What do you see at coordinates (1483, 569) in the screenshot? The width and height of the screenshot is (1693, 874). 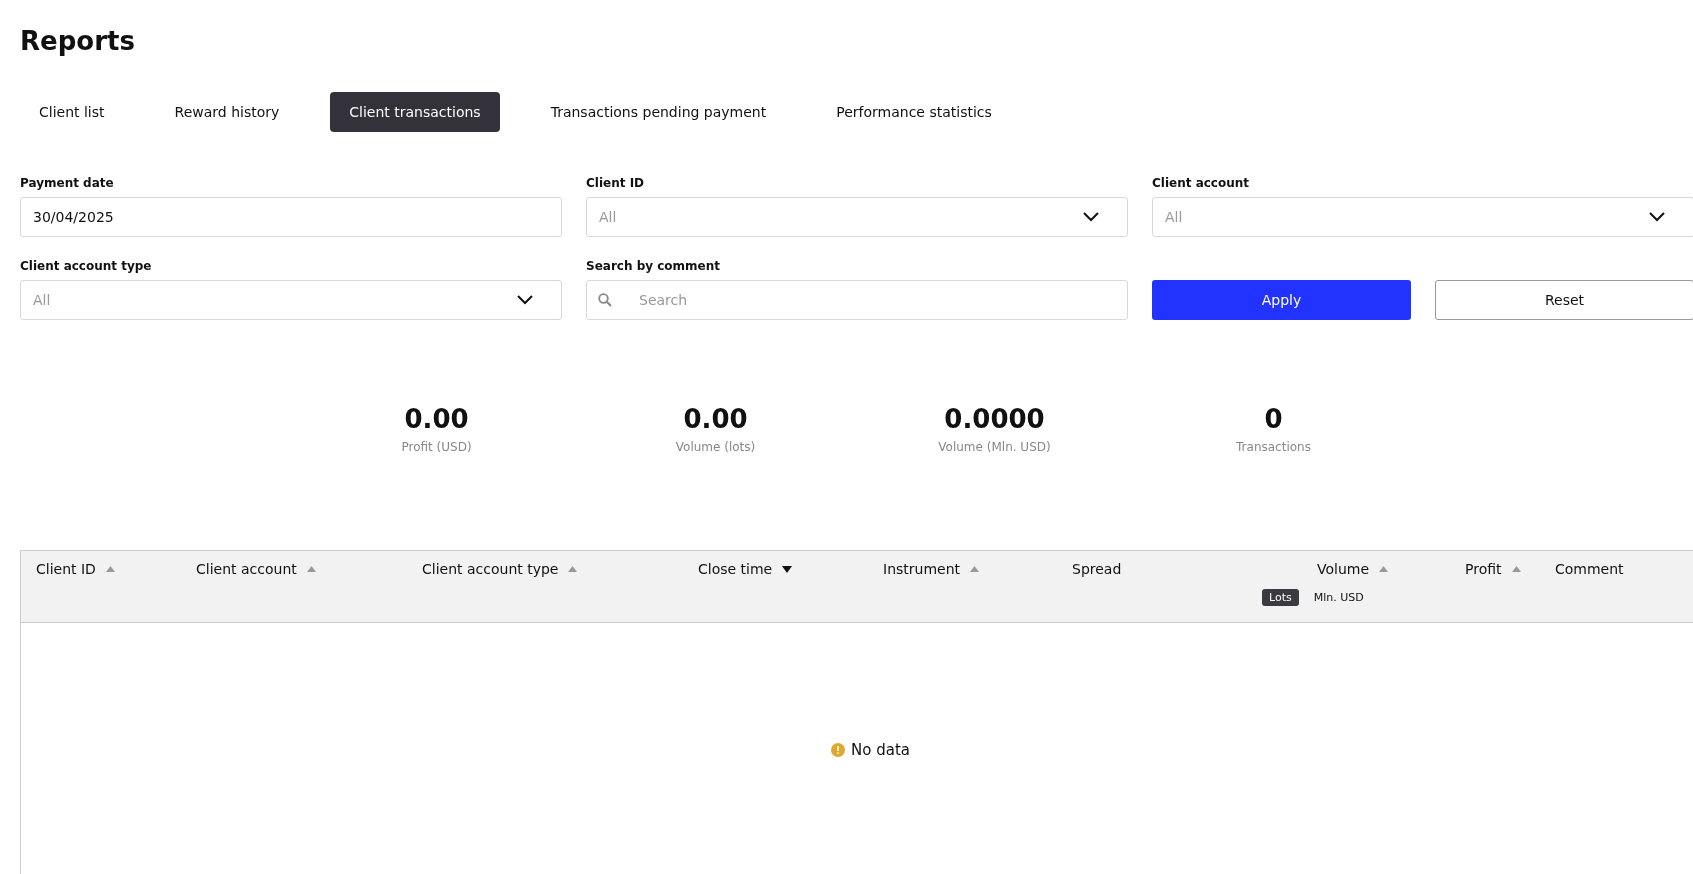 I see `column-header: Profit` at bounding box center [1483, 569].